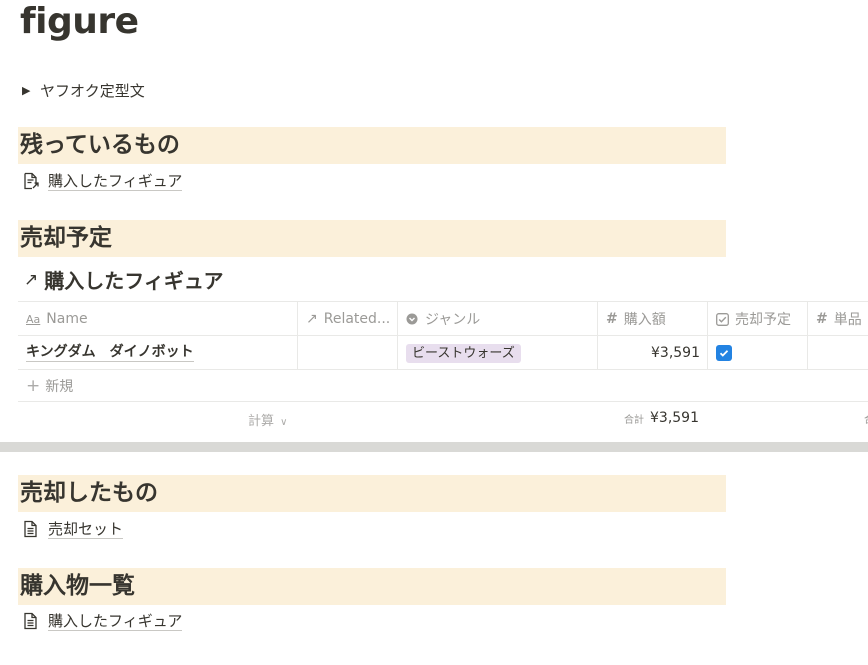 Image resolution: width=868 pixels, height=665 pixels. I want to click on sum-unit-price: 合, so click(866, 418).